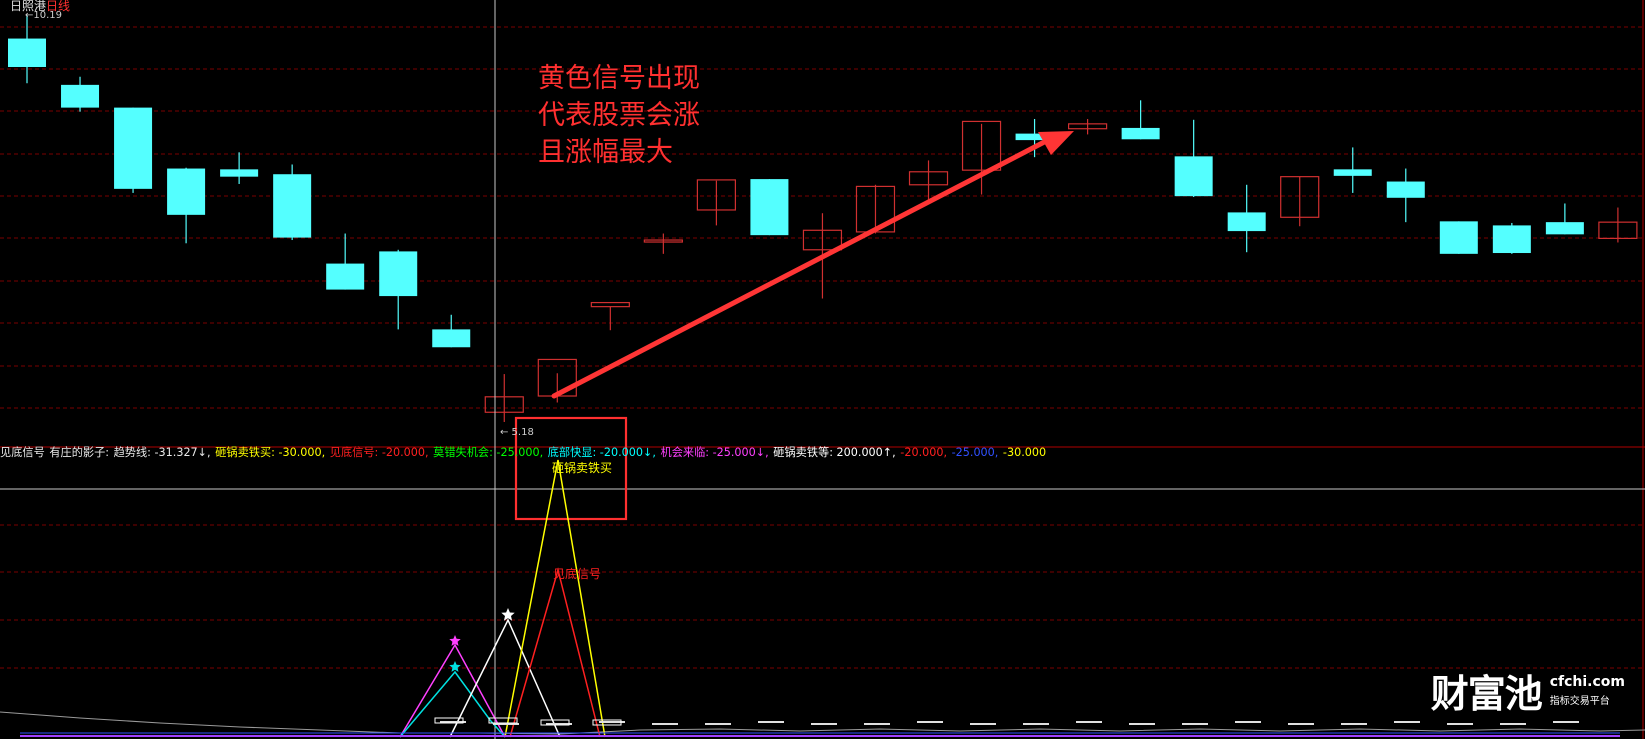  What do you see at coordinates (22, 452) in the screenshot?
I see `legend-item: 见底信号` at bounding box center [22, 452].